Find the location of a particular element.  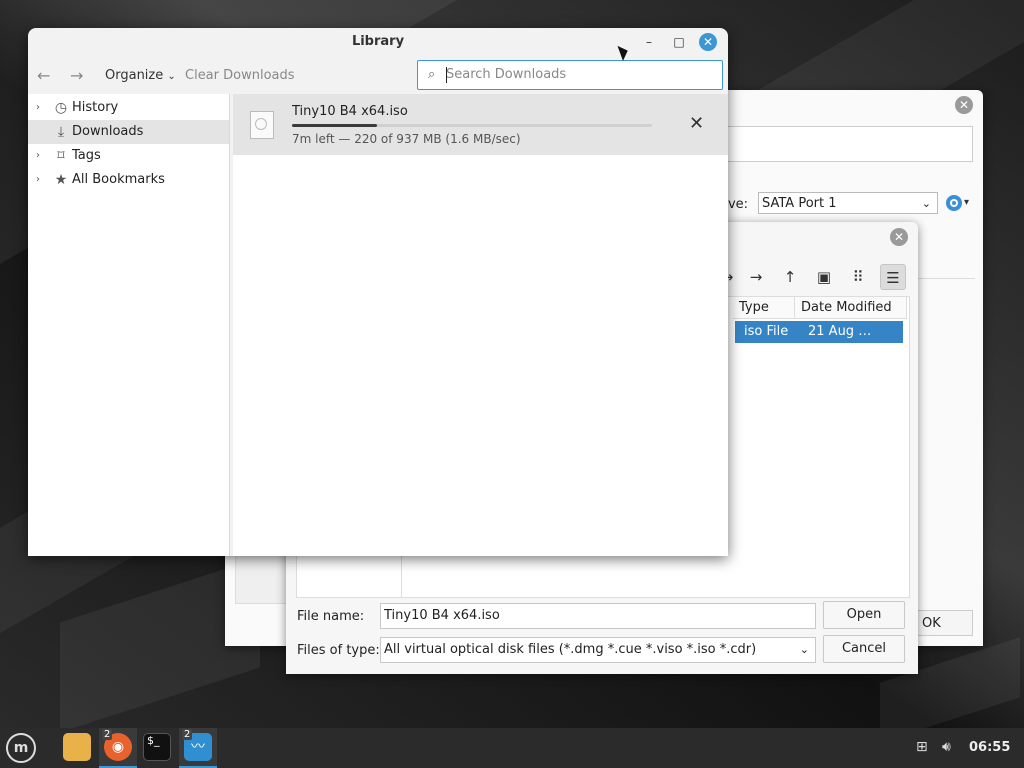

file-date-cell: 21 Aug …6:52:34 is located at coordinates (840, 342).